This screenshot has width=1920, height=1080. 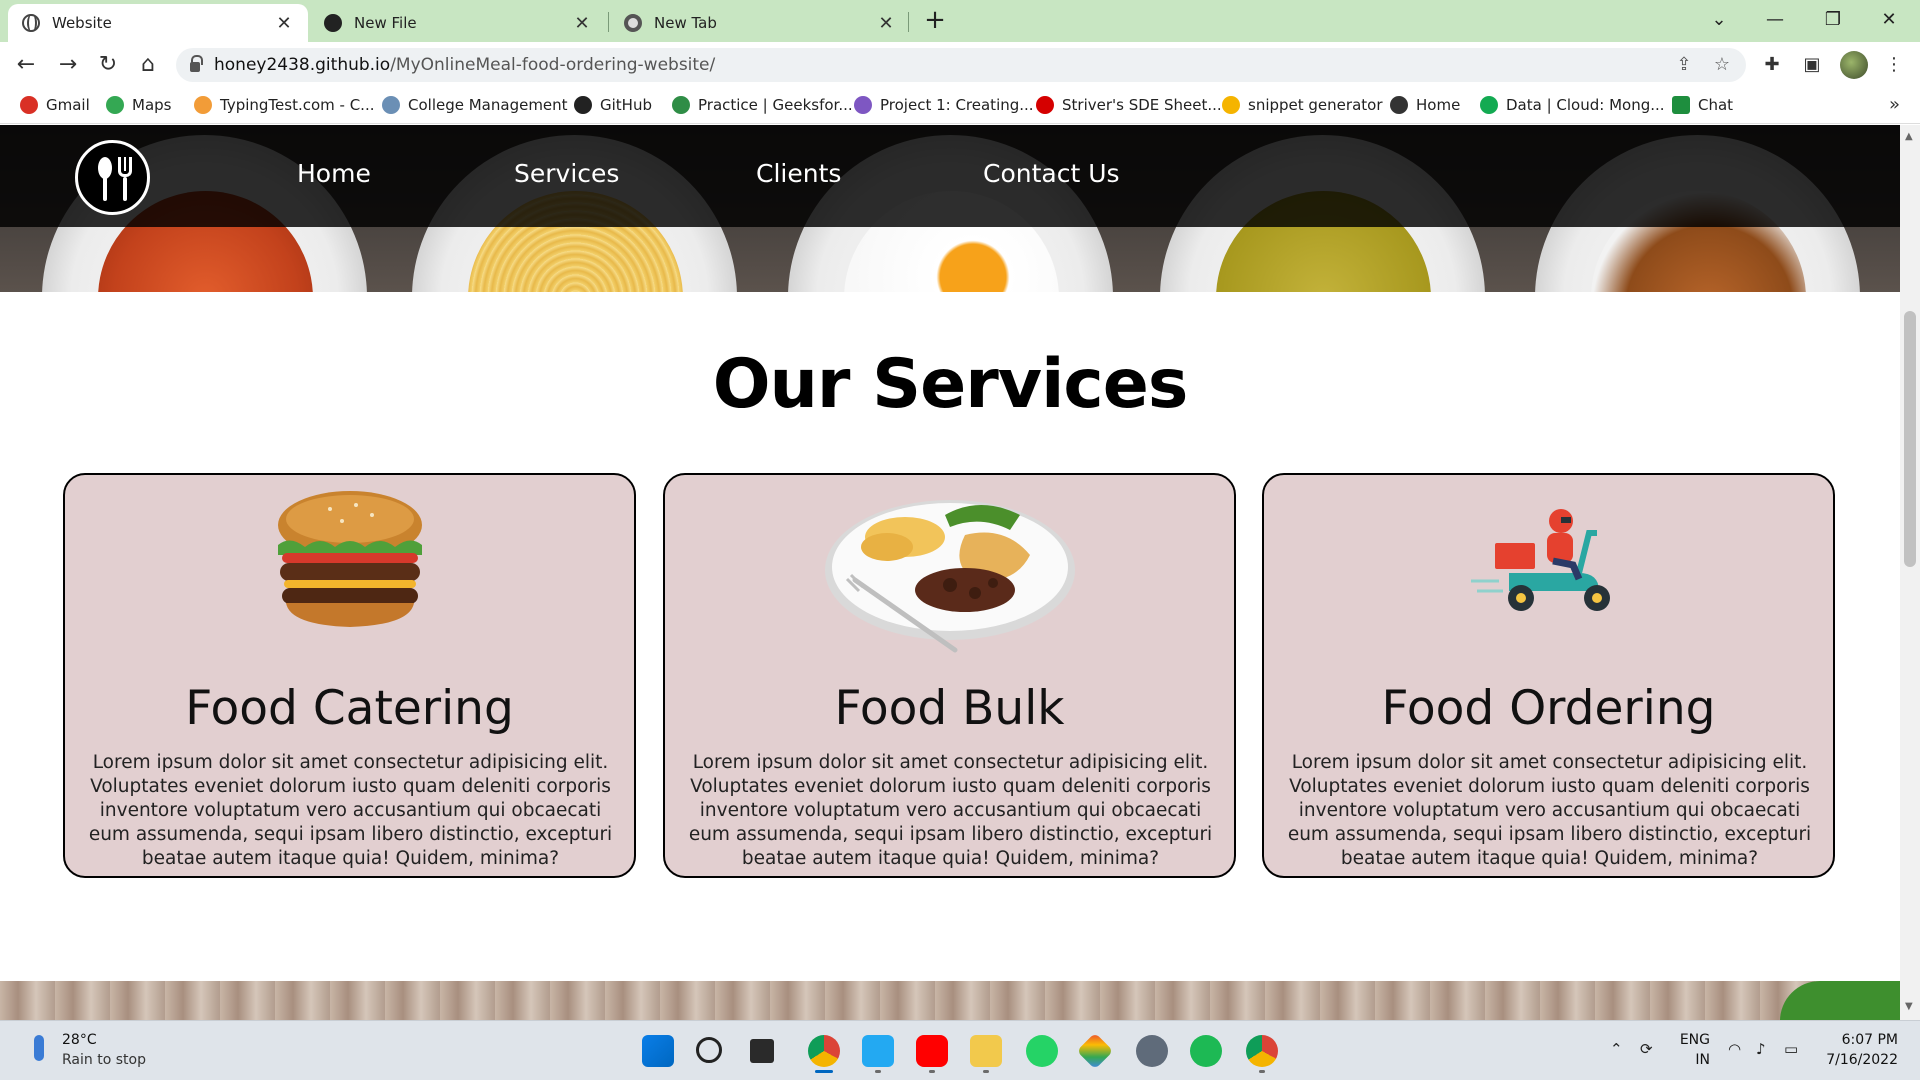 What do you see at coordinates (1095, 1051) in the screenshot?
I see `git-icon` at bounding box center [1095, 1051].